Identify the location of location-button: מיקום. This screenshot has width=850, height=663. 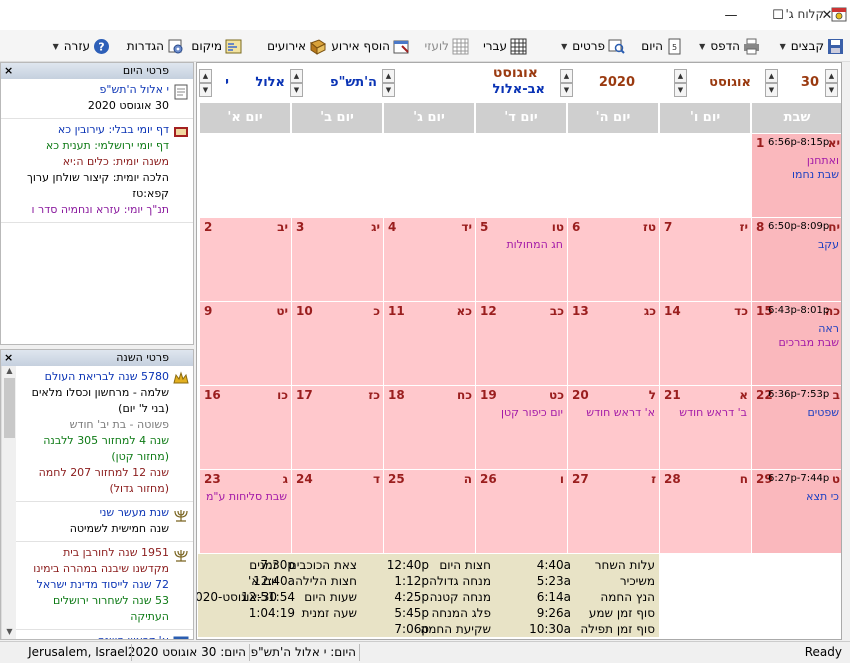
(216, 46).